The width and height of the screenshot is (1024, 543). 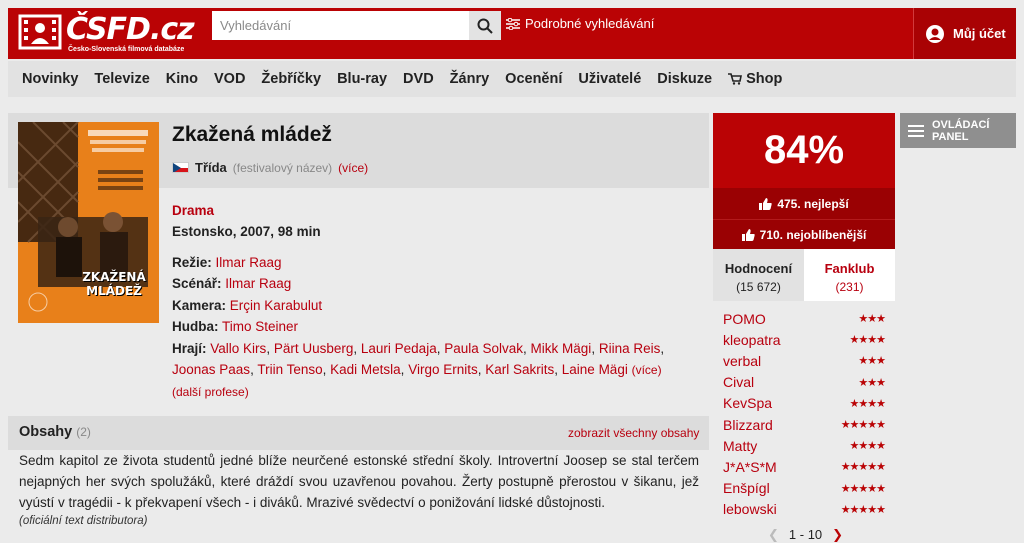 I want to click on nav-item-vod: VOD, so click(x=229, y=79).